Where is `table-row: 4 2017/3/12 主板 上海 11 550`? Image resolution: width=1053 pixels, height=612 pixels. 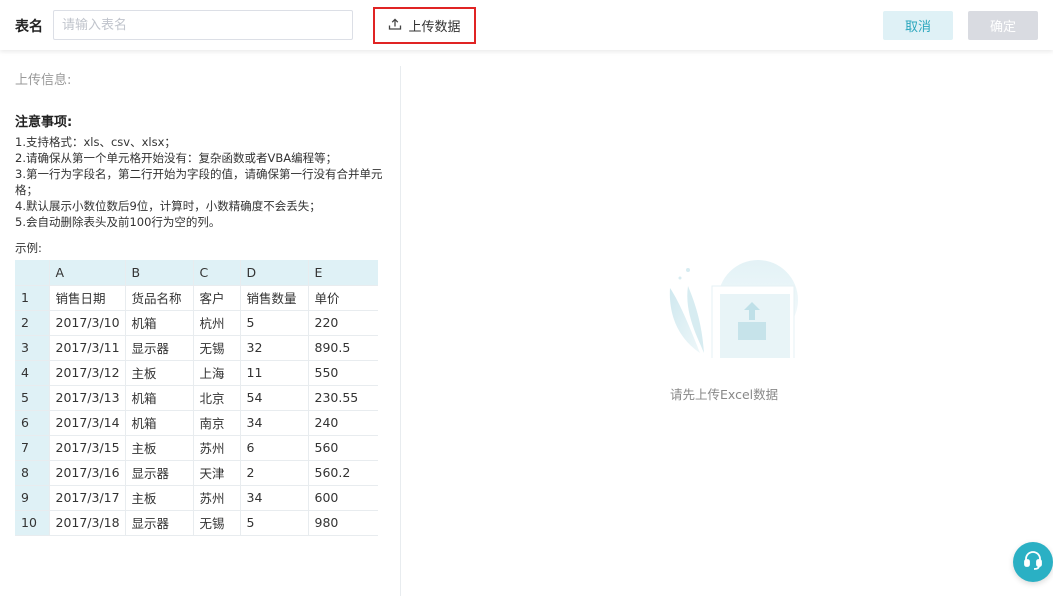 table-row: 4 2017/3/12 主板 上海 11 550 is located at coordinates (196, 373).